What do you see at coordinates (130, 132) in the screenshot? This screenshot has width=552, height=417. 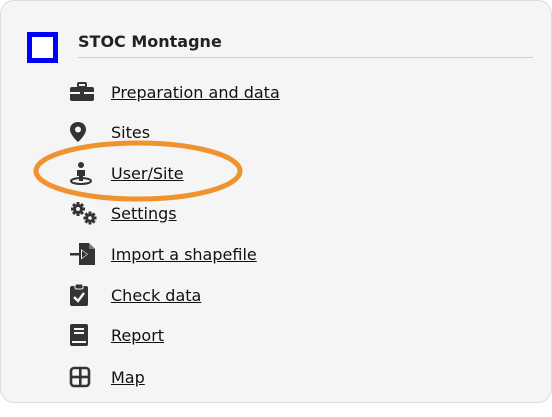 I see `menu-item-label: Sites` at bounding box center [130, 132].